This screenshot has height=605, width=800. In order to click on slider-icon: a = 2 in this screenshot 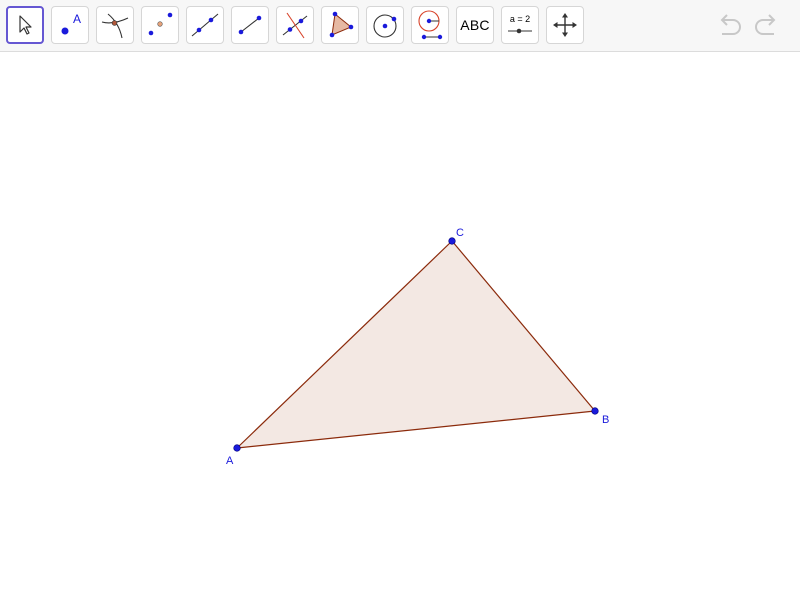, I will do `click(520, 24)`.